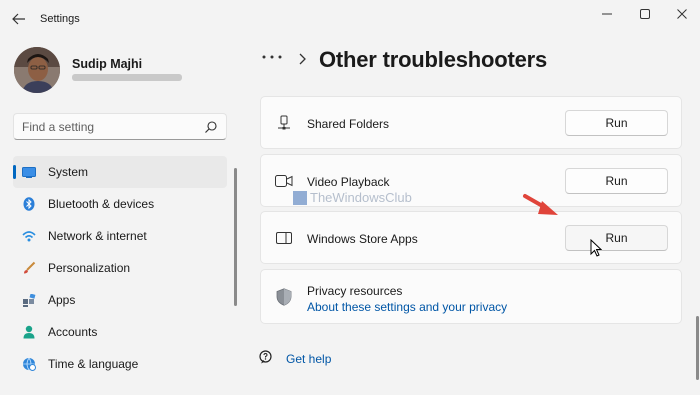 This screenshot has width=700, height=395. I want to click on run-button-windows-store-apps: Run, so click(616, 238).